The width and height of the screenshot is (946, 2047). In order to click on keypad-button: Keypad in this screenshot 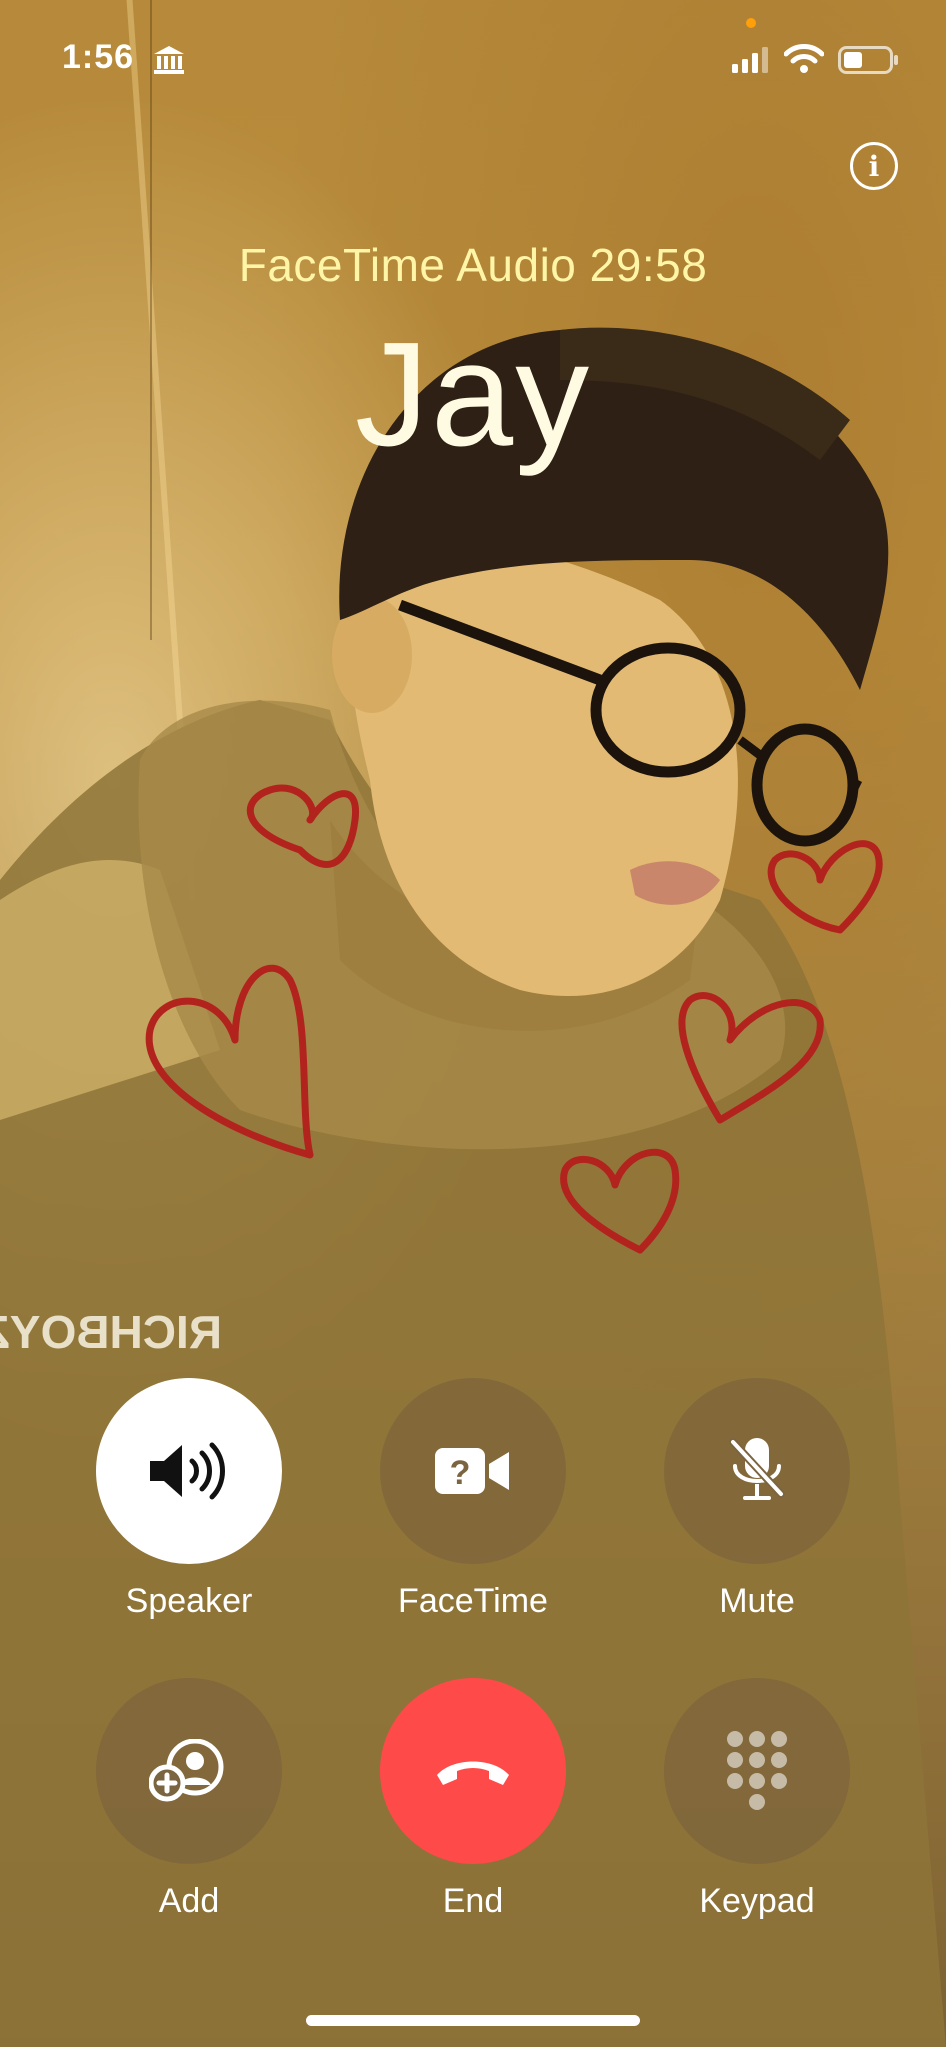, I will do `click(757, 1799)`.